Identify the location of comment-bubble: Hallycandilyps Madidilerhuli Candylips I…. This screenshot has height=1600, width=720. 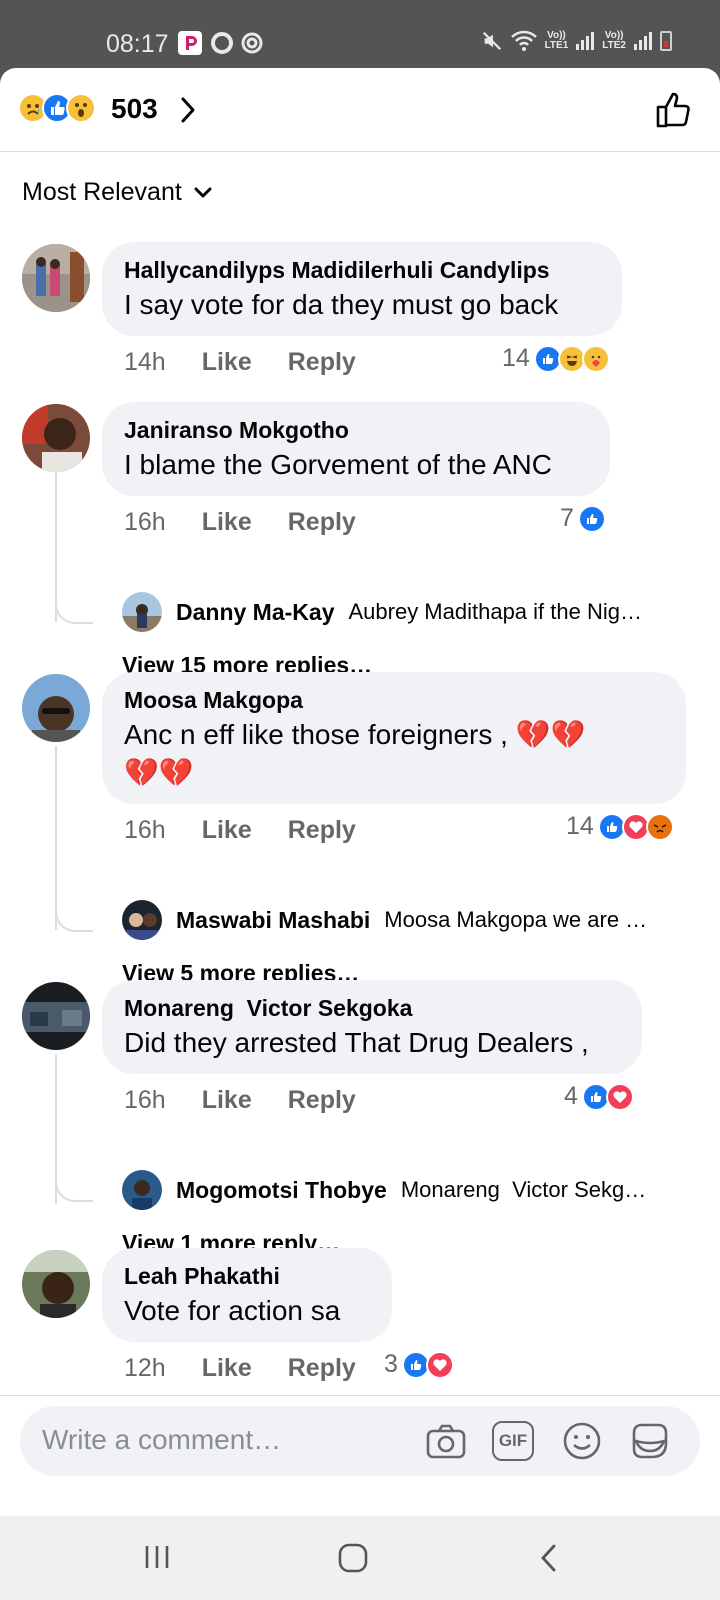
(362, 289).